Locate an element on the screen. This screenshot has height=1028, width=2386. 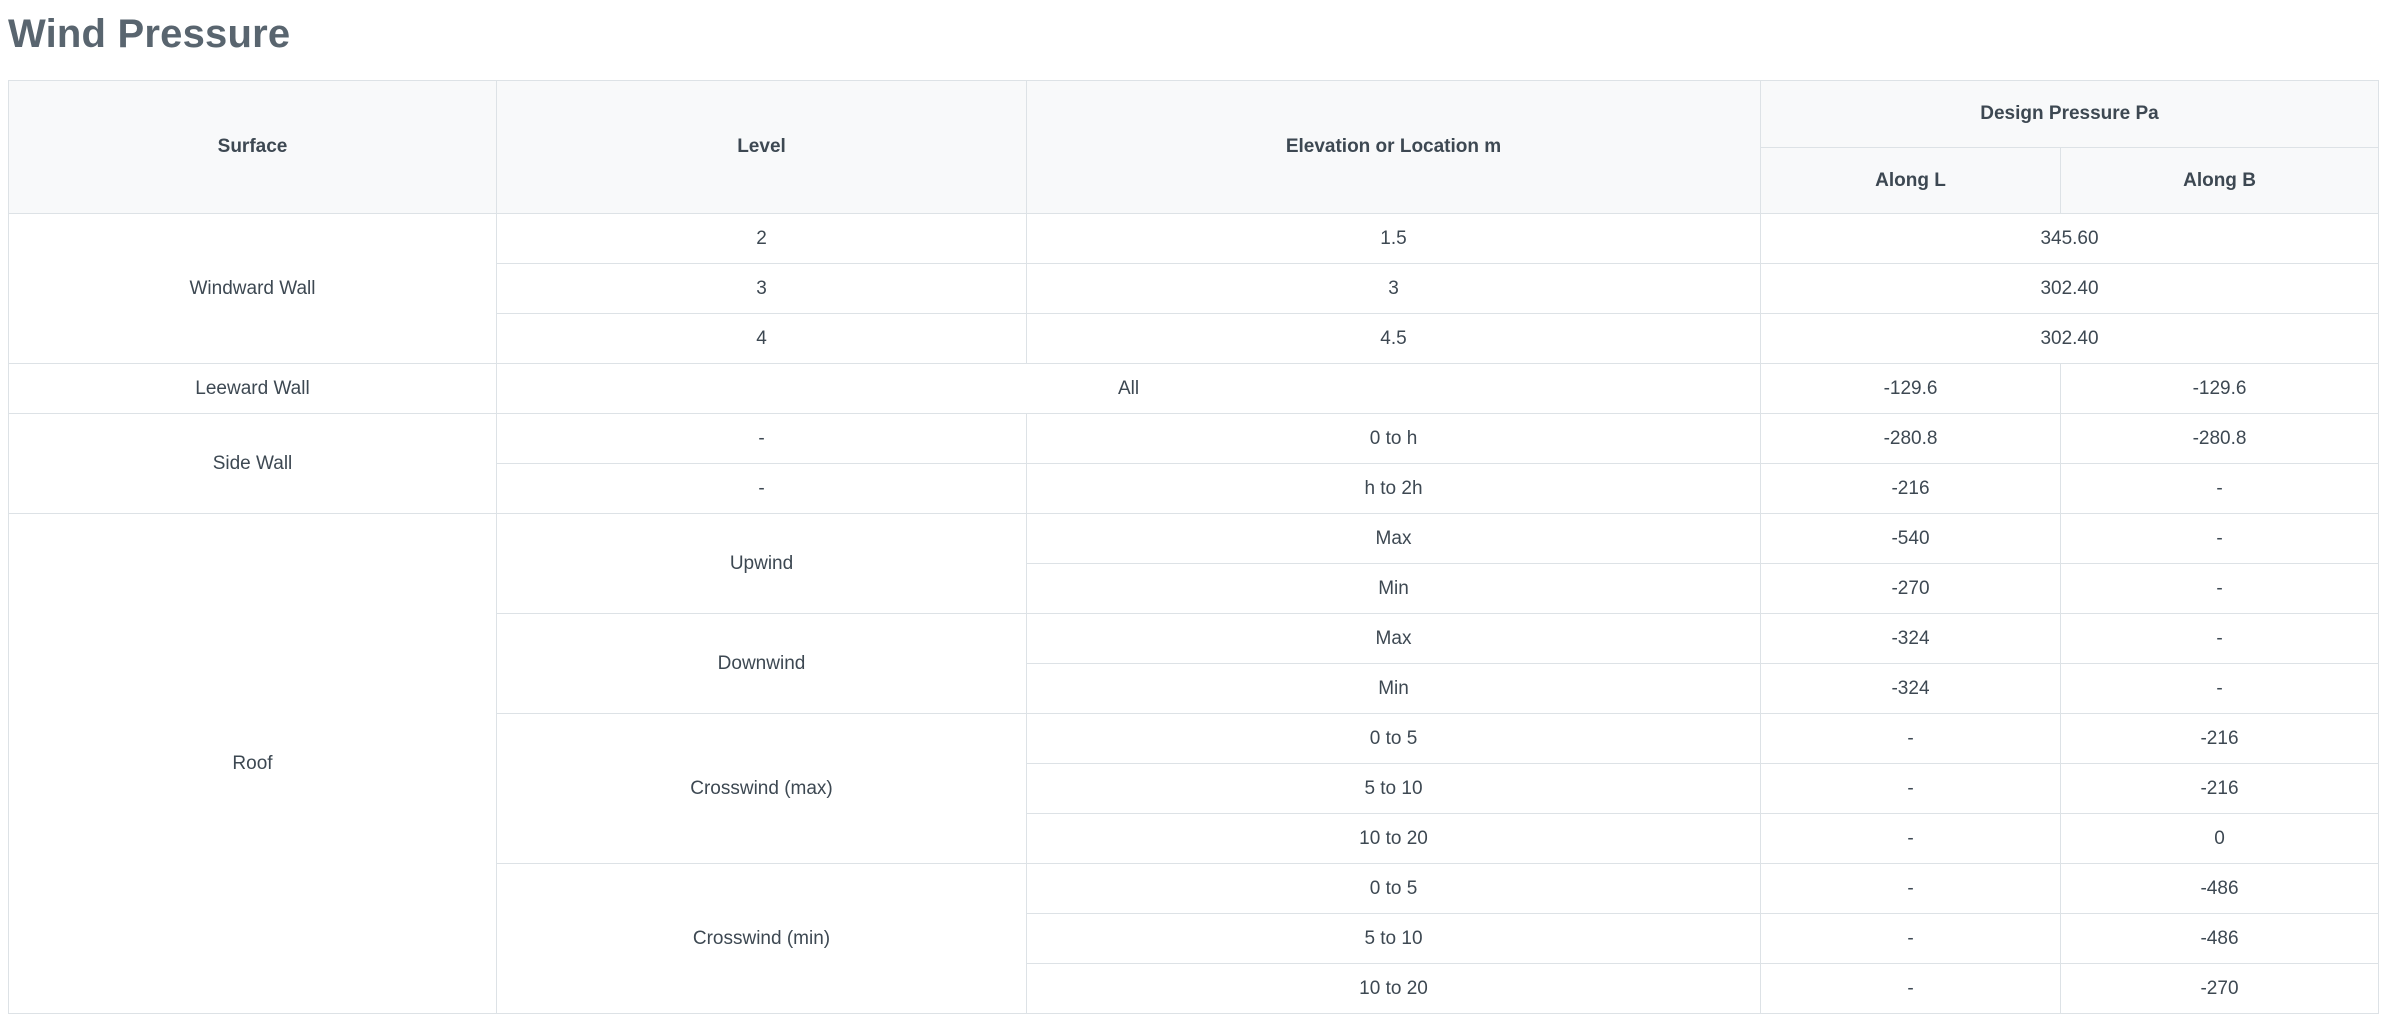
header-level: Level is located at coordinates (761, 147).